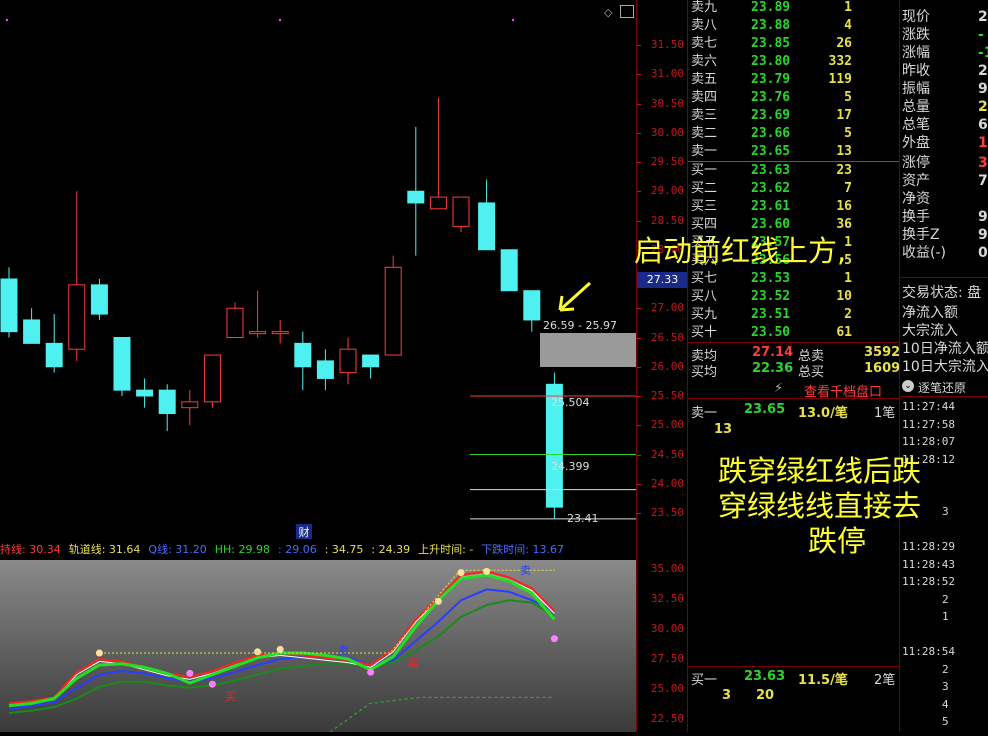 The width and height of the screenshot is (988, 736). Describe the element at coordinates (930, 331) in the screenshot. I see `status-label: 大宗流入` at that location.